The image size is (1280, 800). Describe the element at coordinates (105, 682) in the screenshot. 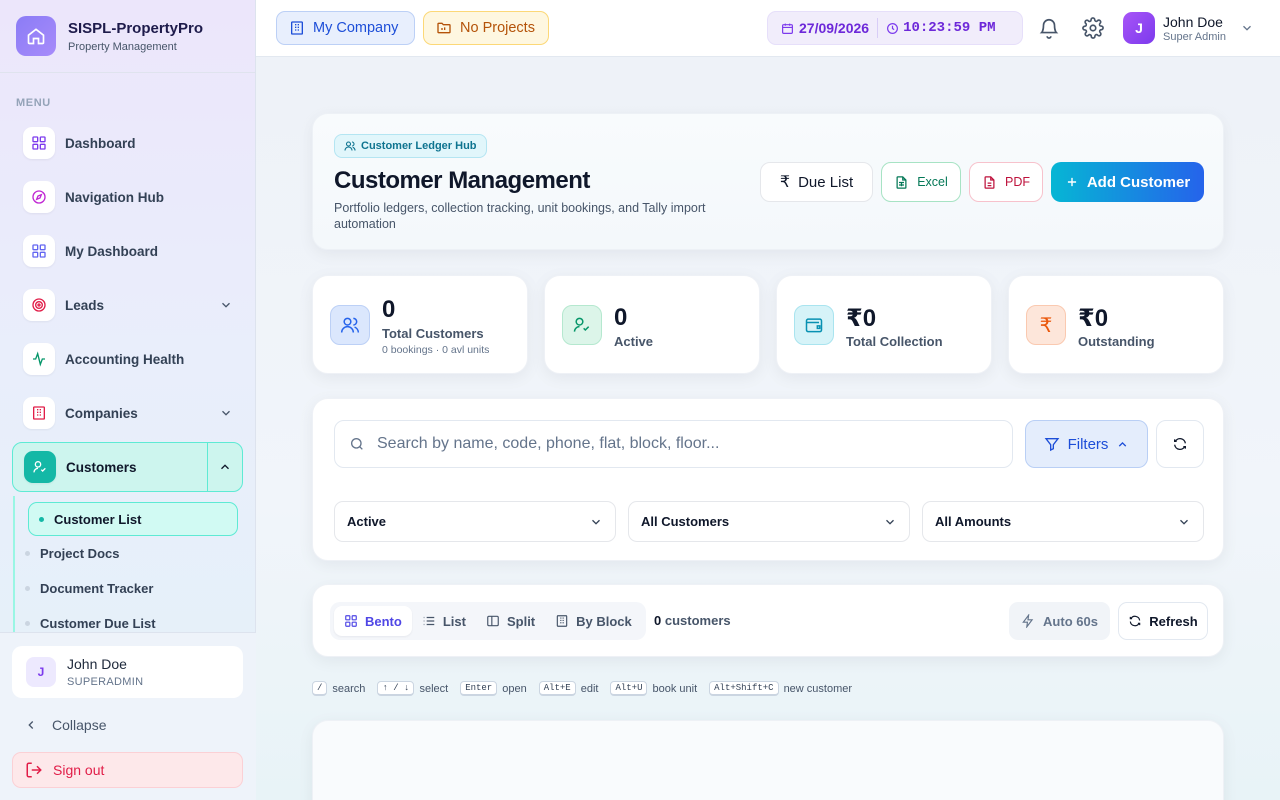

I see `user-role: SUPERADMIN` at that location.